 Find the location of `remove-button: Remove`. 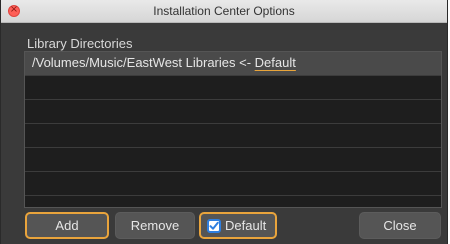

remove-button: Remove is located at coordinates (155, 225).